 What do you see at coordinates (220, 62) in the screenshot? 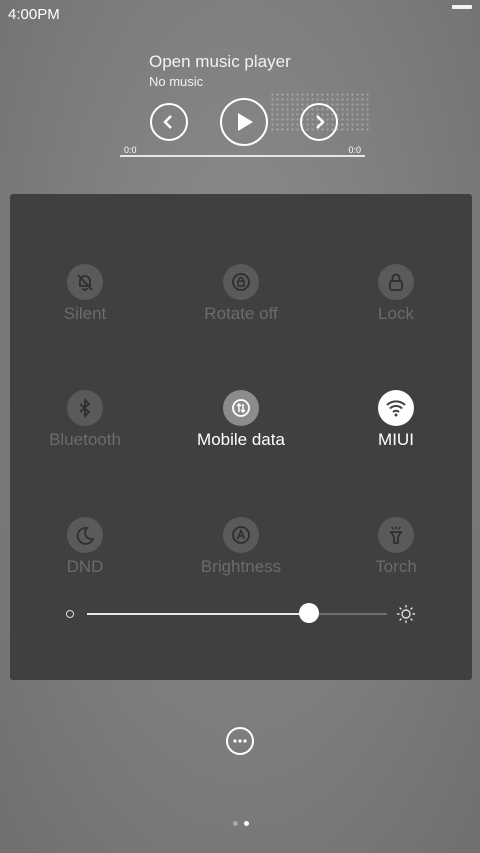
I see `music-title: Open music player` at bounding box center [220, 62].